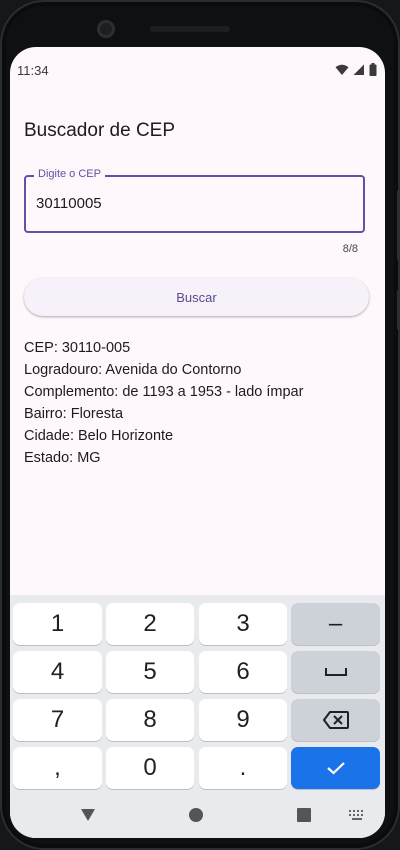  What do you see at coordinates (62, 458) in the screenshot?
I see `result-estado: Estado: MG` at bounding box center [62, 458].